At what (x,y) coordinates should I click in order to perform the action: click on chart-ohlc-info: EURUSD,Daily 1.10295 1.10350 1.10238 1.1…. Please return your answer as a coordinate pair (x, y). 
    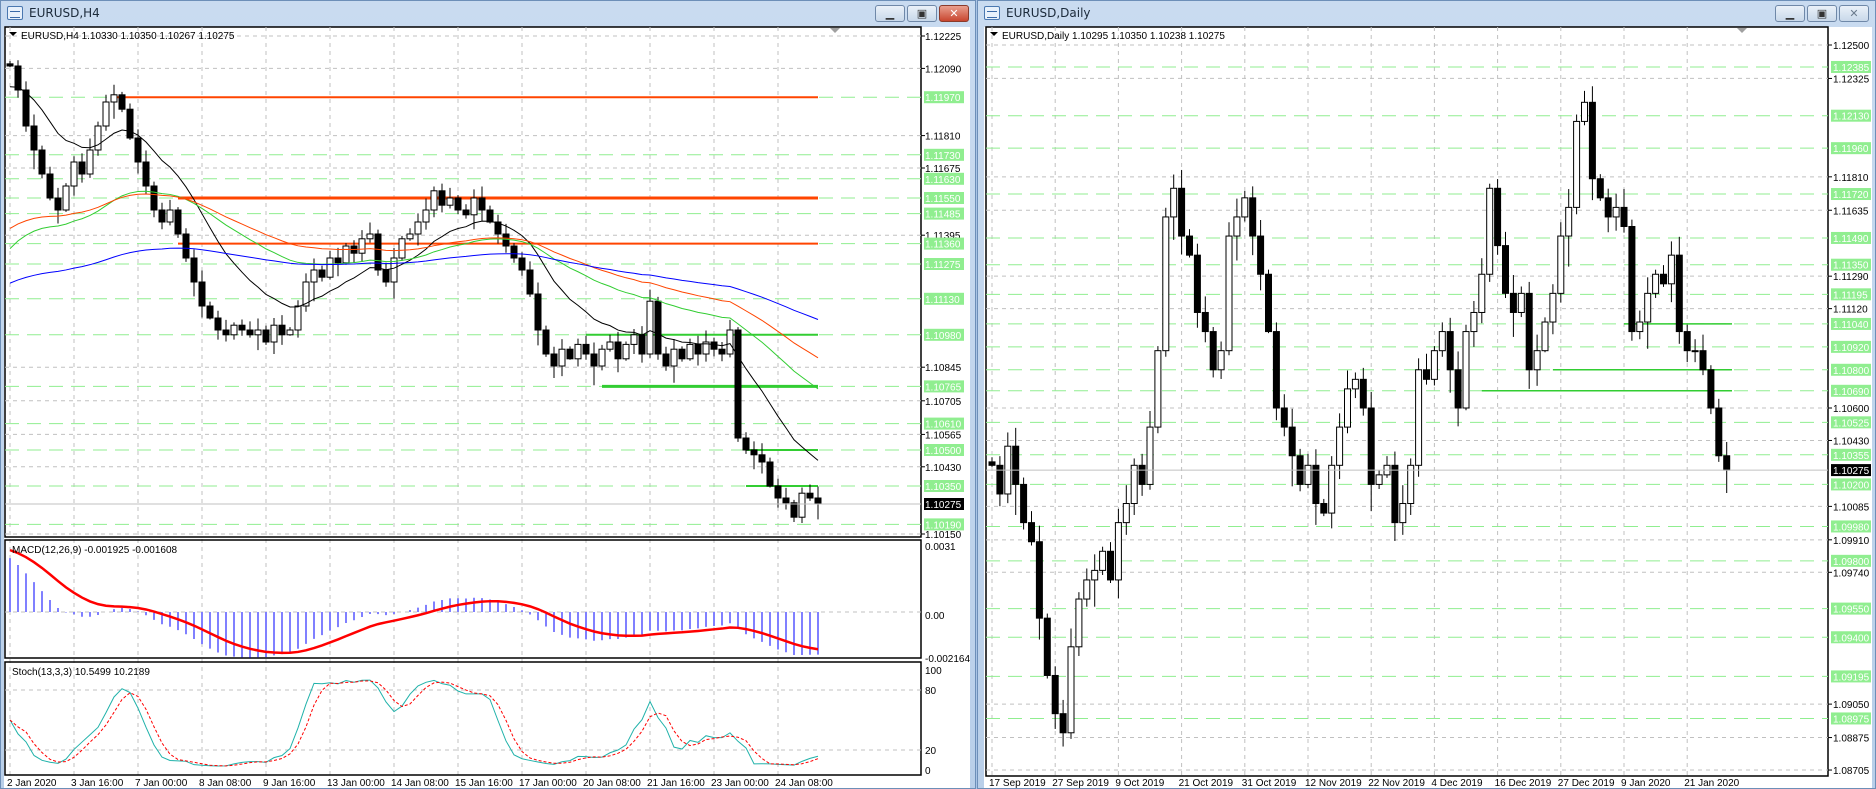
    Looking at the image, I should click on (1113, 36).